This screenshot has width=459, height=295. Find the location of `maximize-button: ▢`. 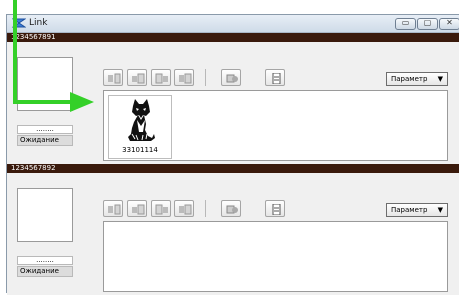

maximize-button: ▢ is located at coordinates (427, 24).